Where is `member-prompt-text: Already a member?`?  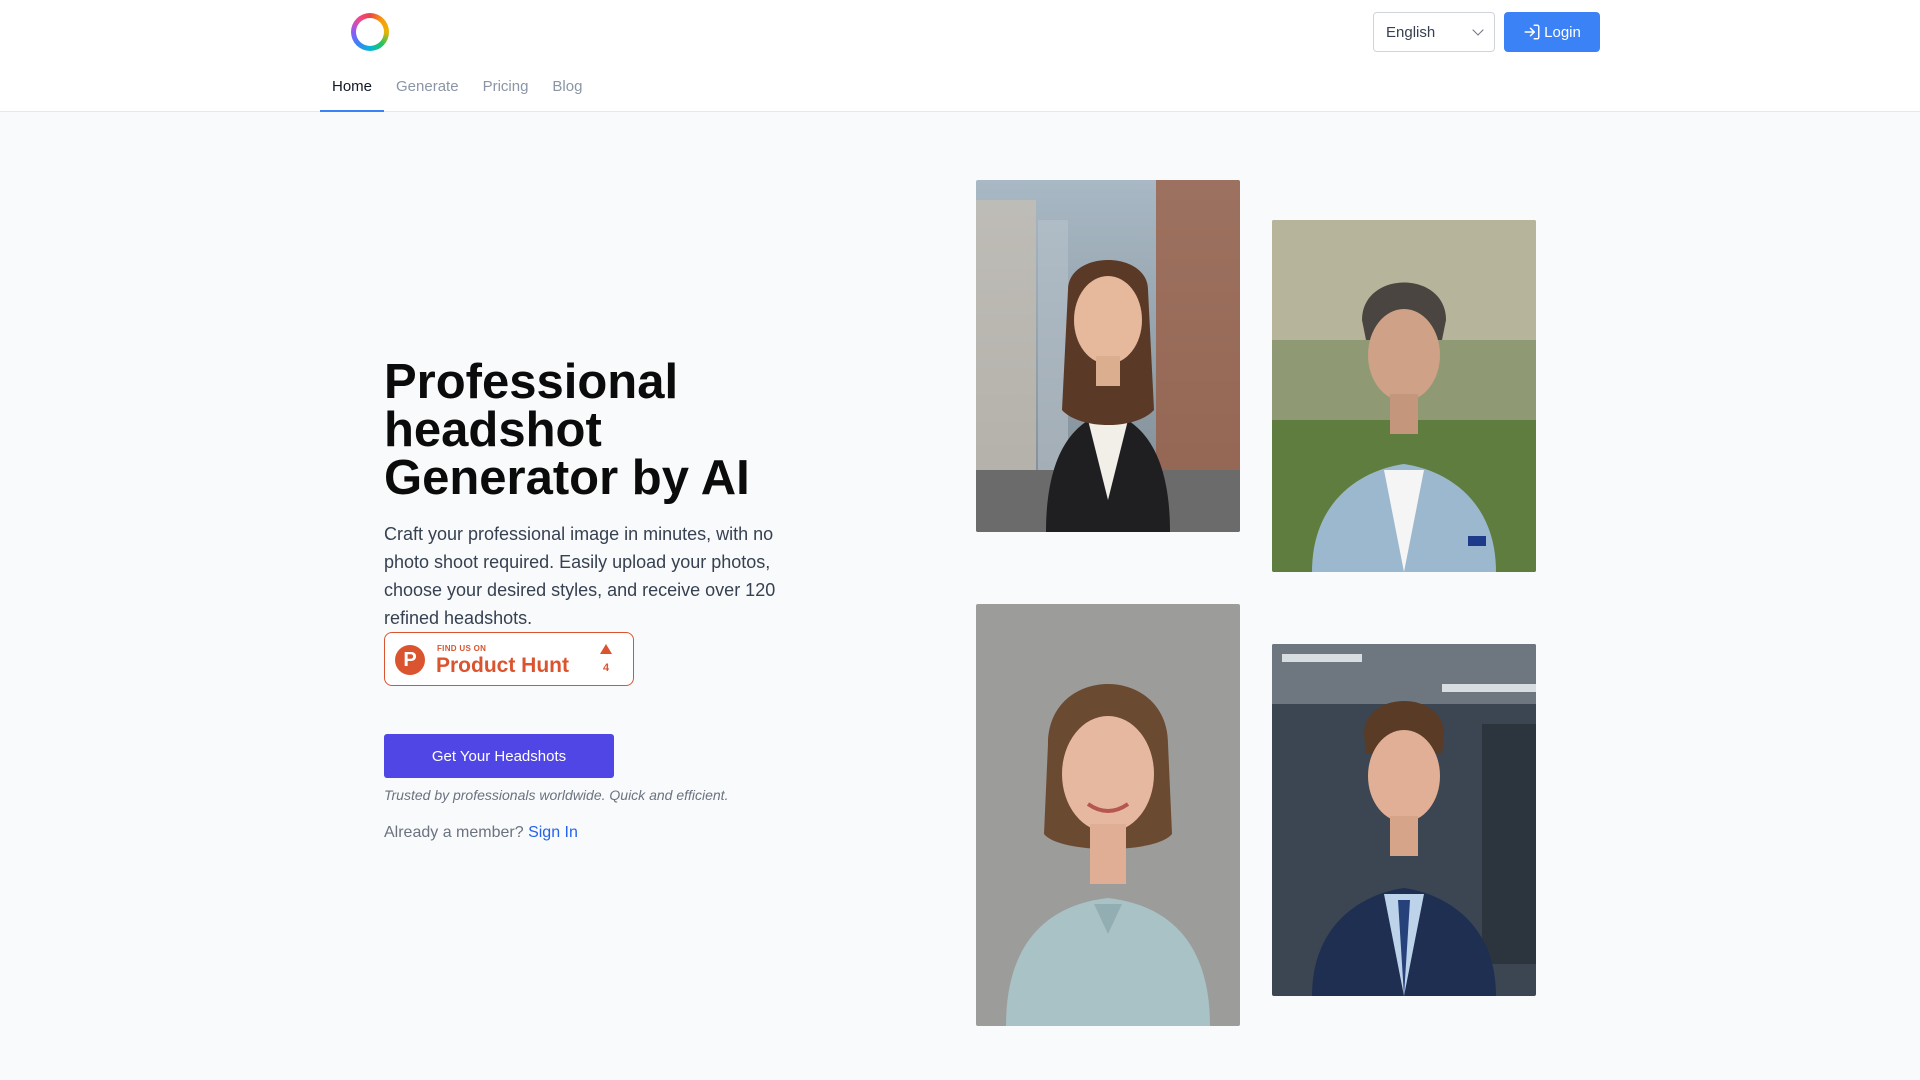
member-prompt-text: Already a member? is located at coordinates (454, 832).